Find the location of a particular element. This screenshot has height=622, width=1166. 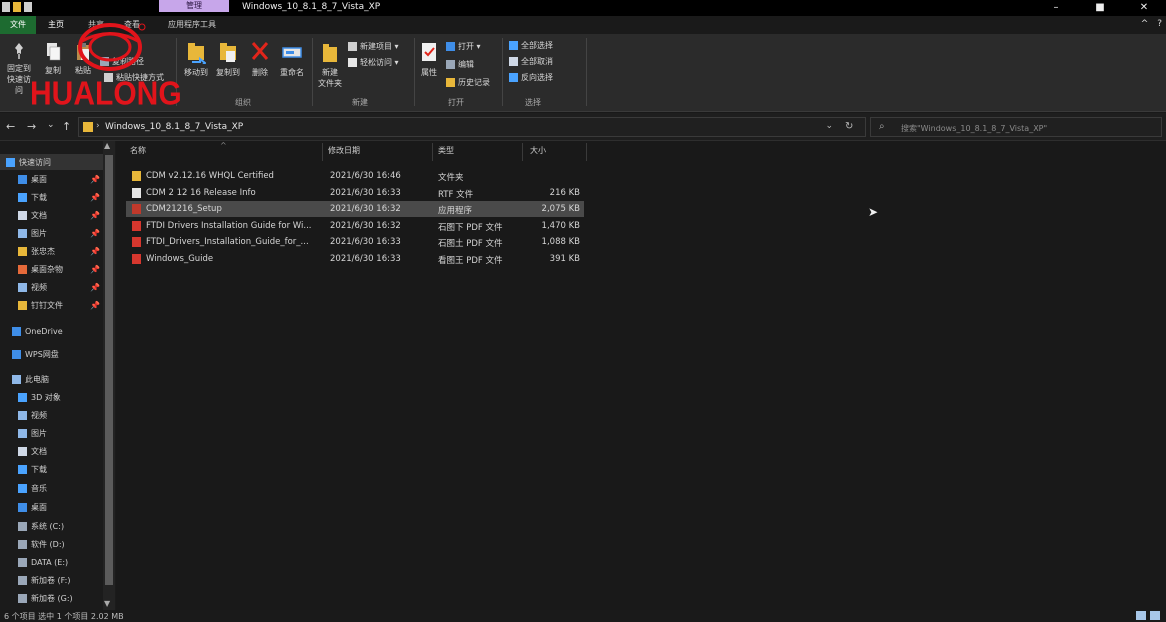

nav-item: 张忠杰 📌 is located at coordinates (52, 251).